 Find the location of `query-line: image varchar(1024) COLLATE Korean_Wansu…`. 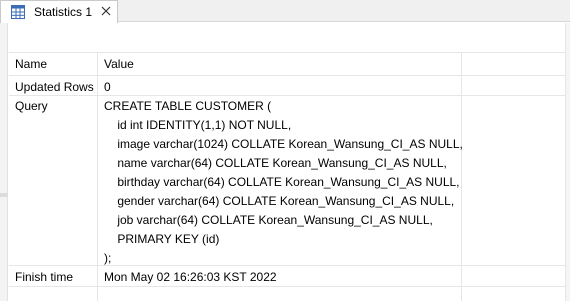

query-line: image varchar(1024) COLLATE Korean_Wansu… is located at coordinates (283, 144).